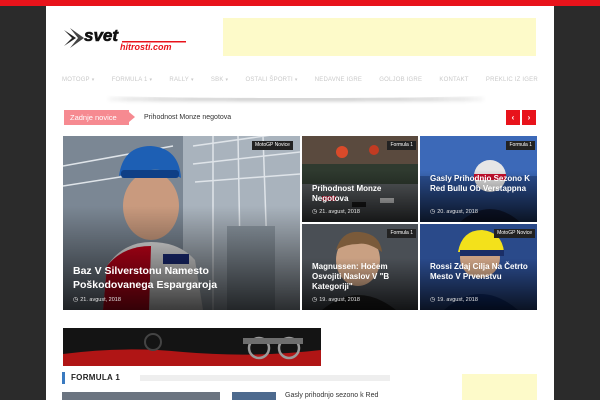  What do you see at coordinates (146, 47) in the screenshot?
I see `svg-text: hitrosti.com` at bounding box center [146, 47].